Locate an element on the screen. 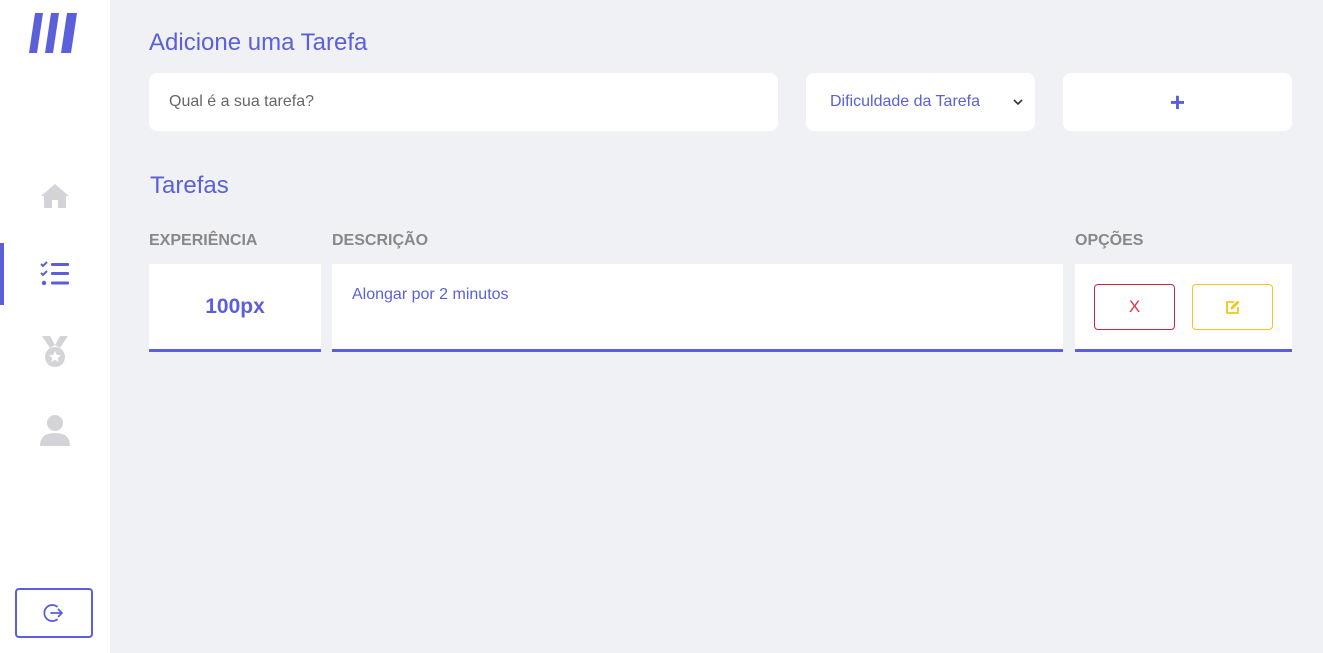 Image resolution: width=1323 pixels, height=653 pixels. delete-task-button: X is located at coordinates (1134, 307).